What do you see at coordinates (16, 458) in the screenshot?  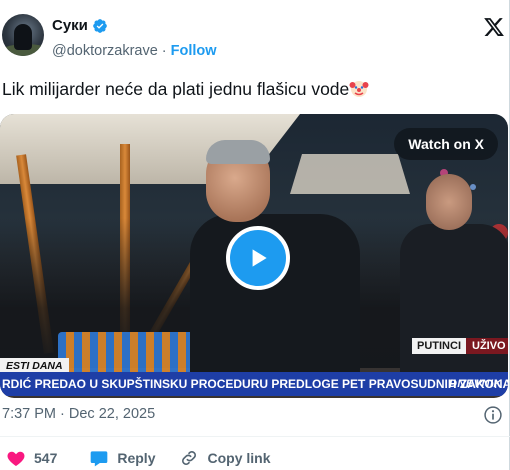 I see `heart-icon` at bounding box center [16, 458].